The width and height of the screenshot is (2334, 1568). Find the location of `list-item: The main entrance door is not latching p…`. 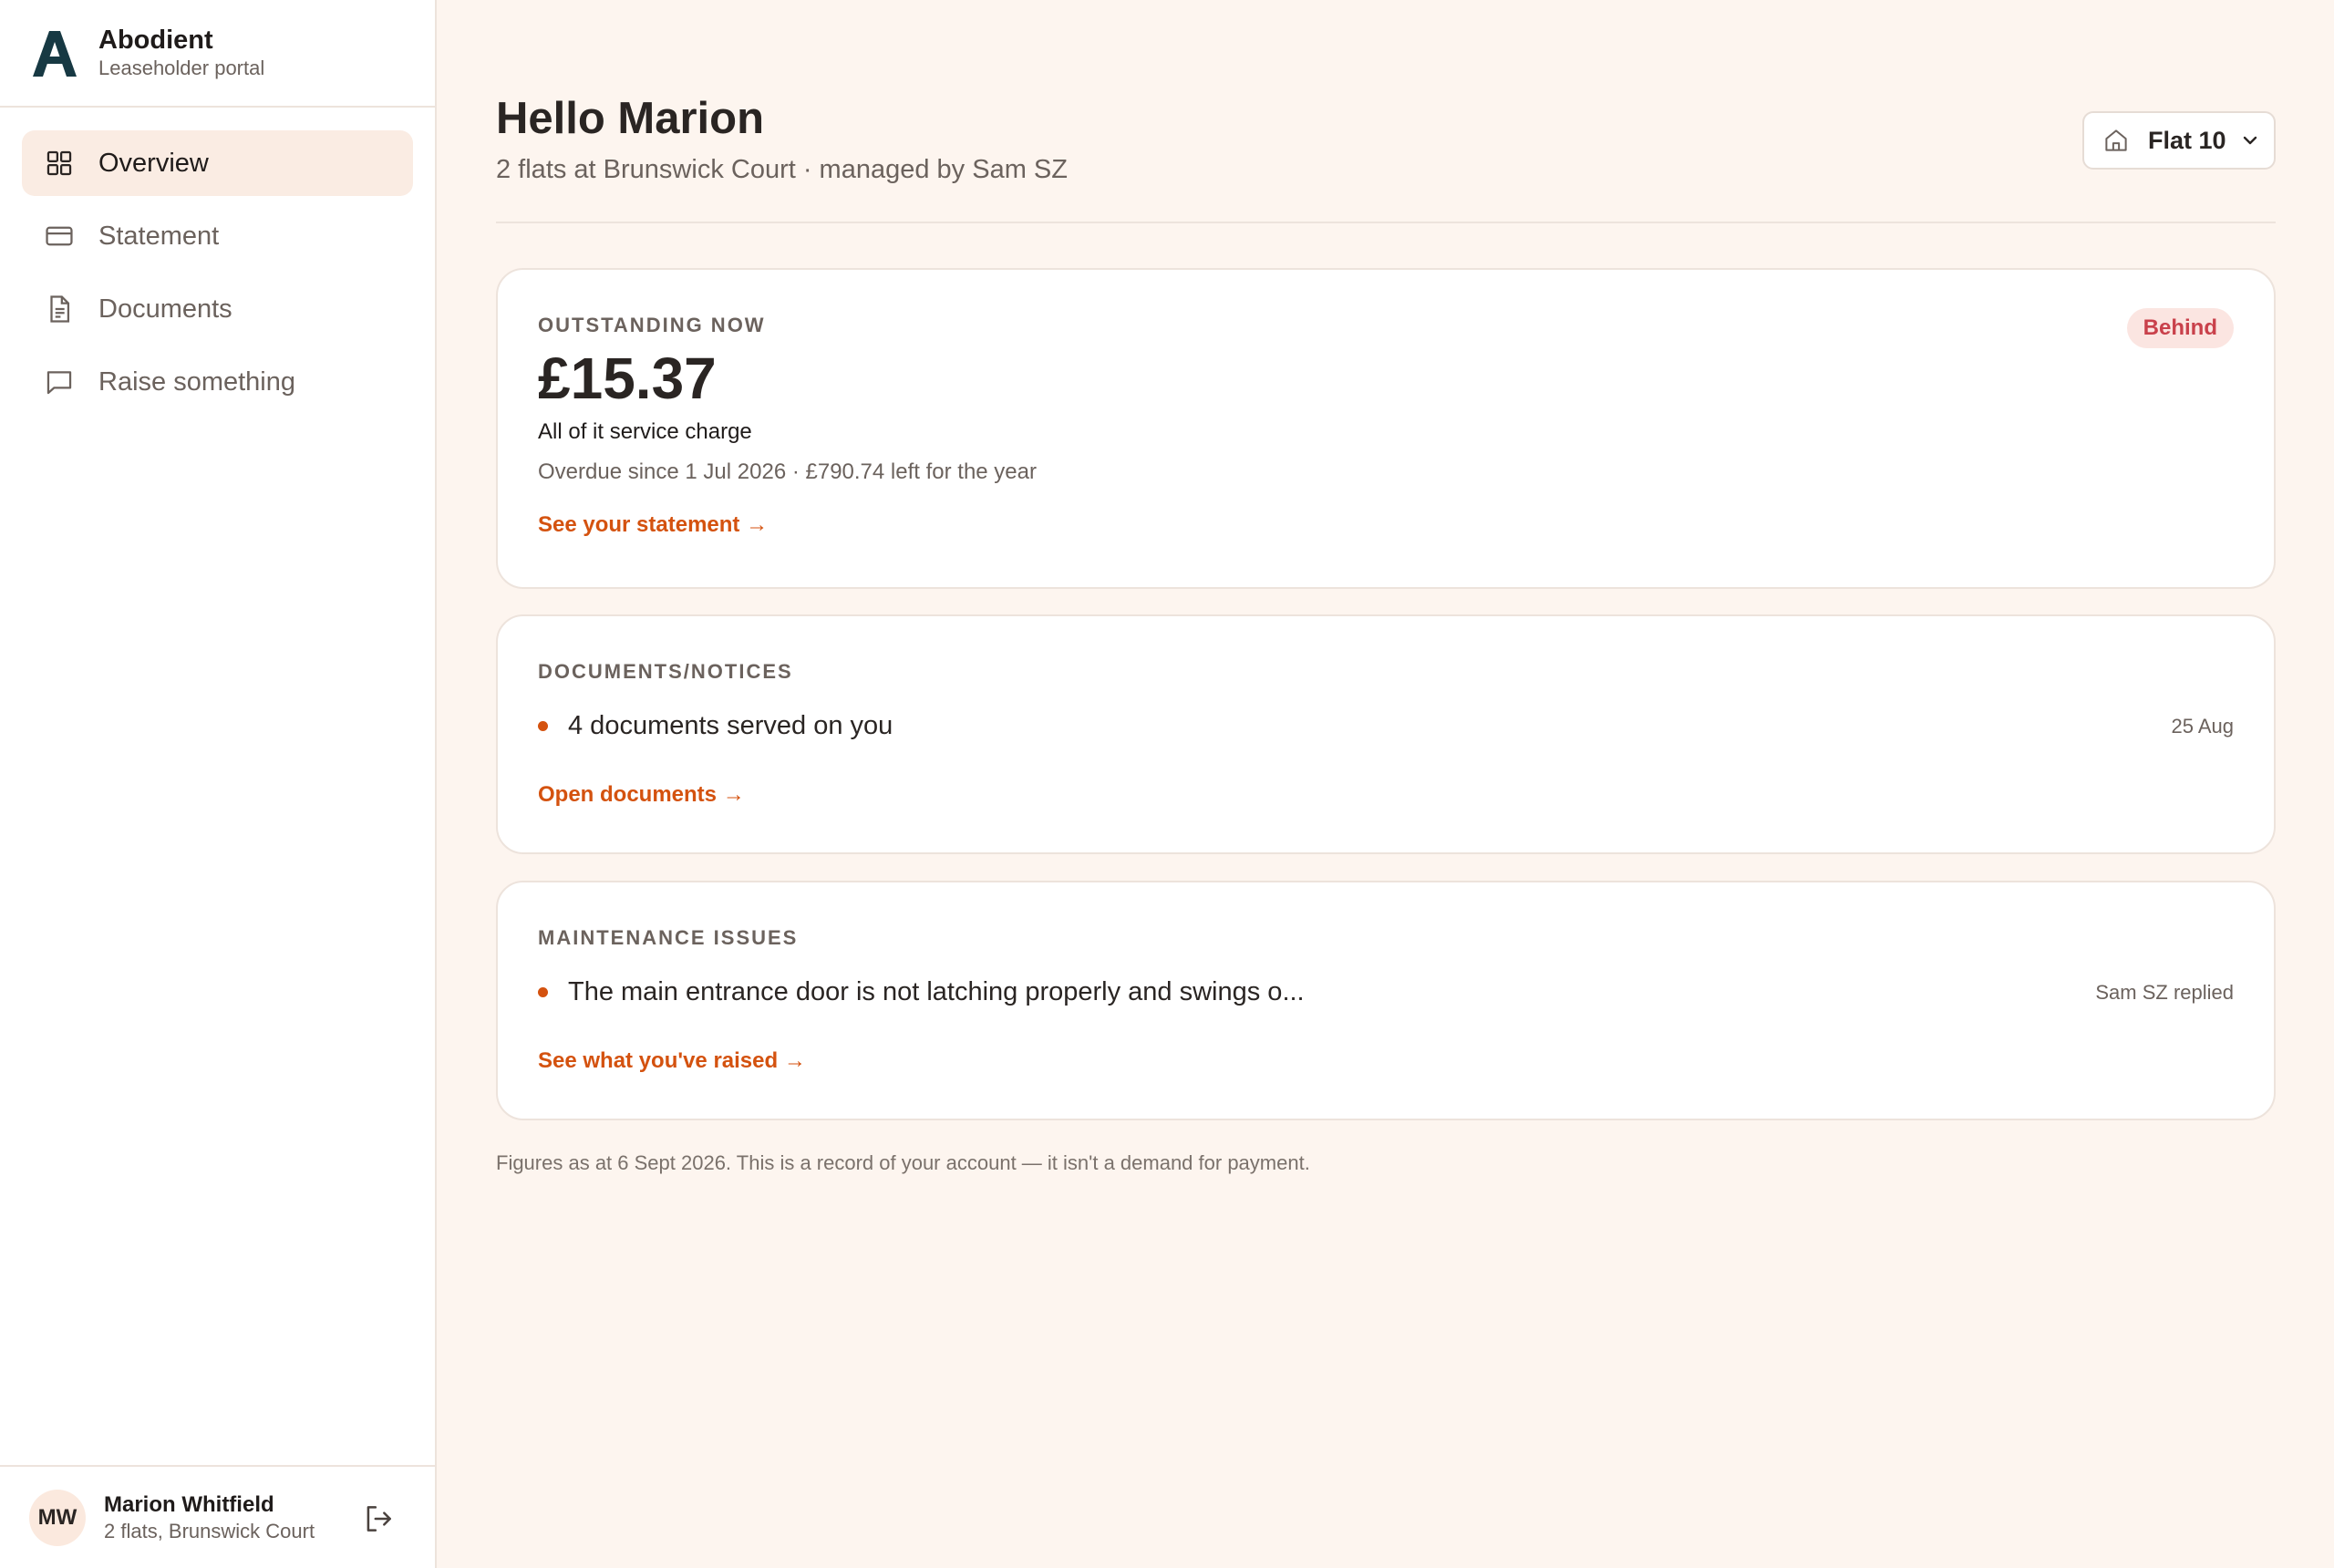

list-item: The main entrance door is not latching p… is located at coordinates (1386, 992).